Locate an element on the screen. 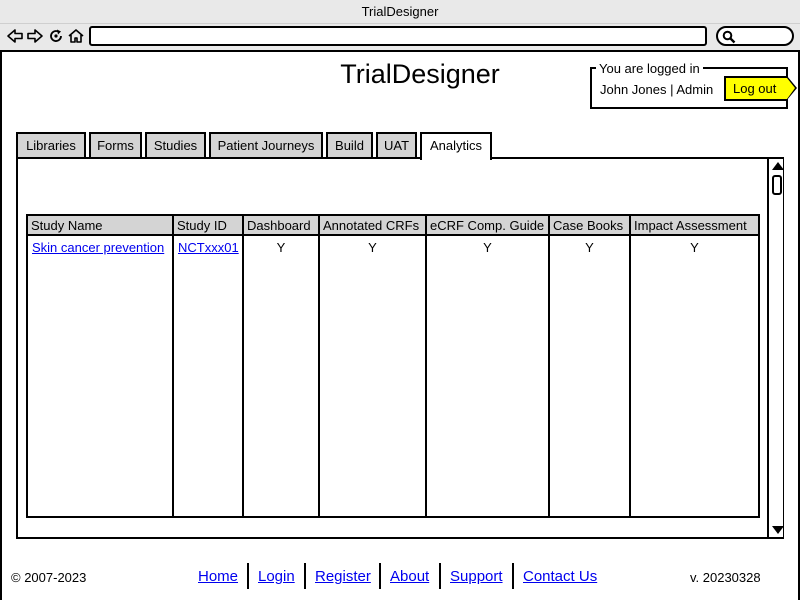 Image resolution: width=800 pixels, height=600 pixels. login-legend: You are logged in is located at coordinates (649, 68).